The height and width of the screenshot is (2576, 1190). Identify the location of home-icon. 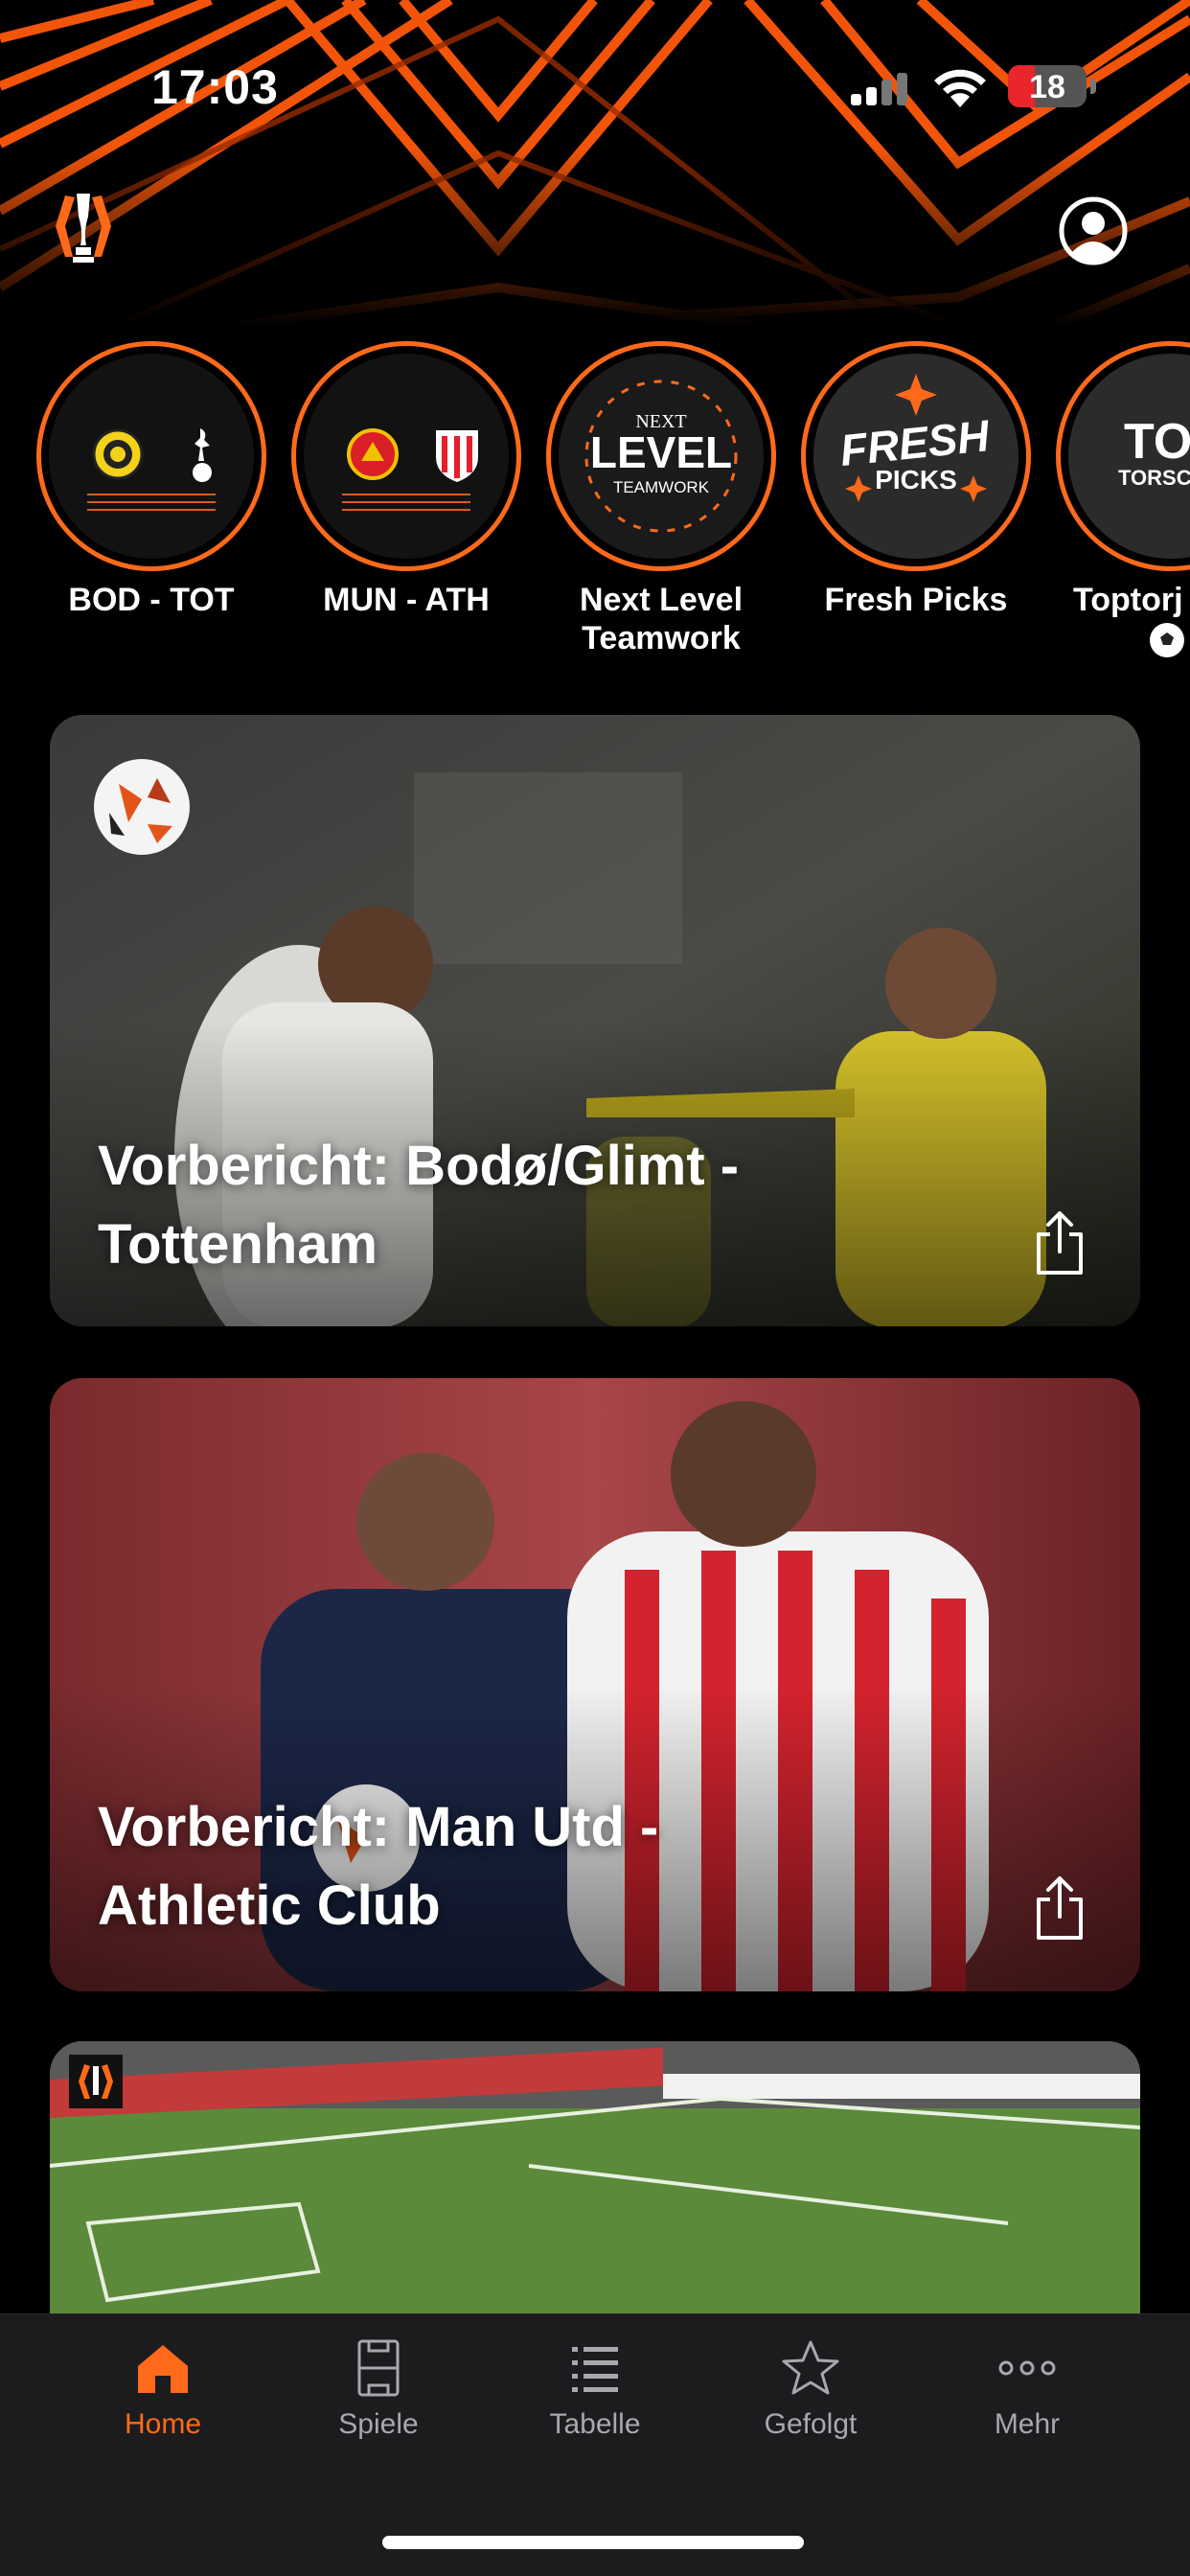
(163, 2369).